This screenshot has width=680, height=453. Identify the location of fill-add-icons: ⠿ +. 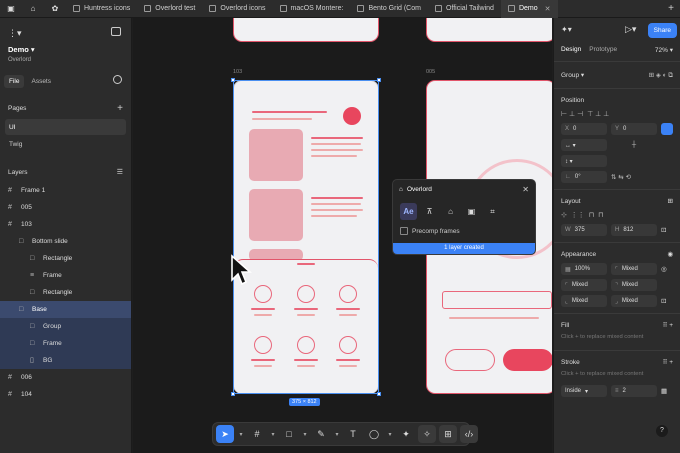
(668, 325).